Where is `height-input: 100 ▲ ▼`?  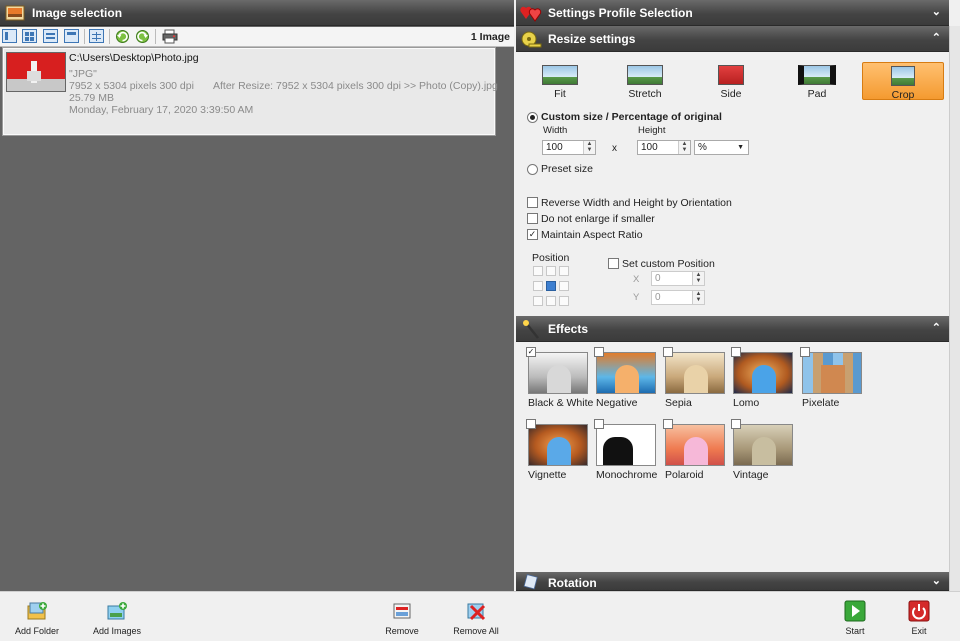
height-input: 100 ▲ ▼ is located at coordinates (664, 147).